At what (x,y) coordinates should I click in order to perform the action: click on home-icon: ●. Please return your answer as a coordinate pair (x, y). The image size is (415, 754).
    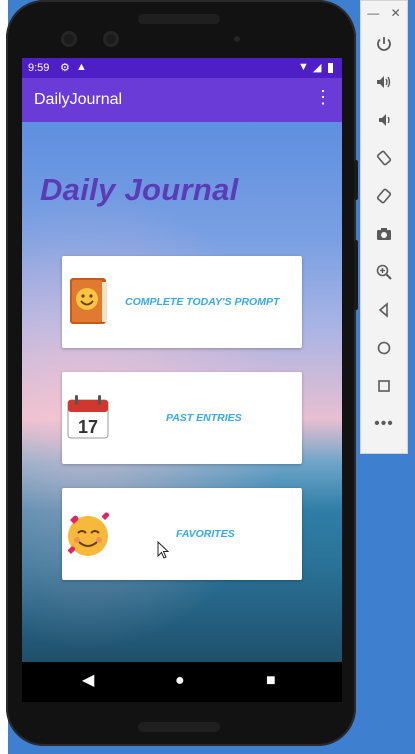
    Looking at the image, I should click on (180, 681).